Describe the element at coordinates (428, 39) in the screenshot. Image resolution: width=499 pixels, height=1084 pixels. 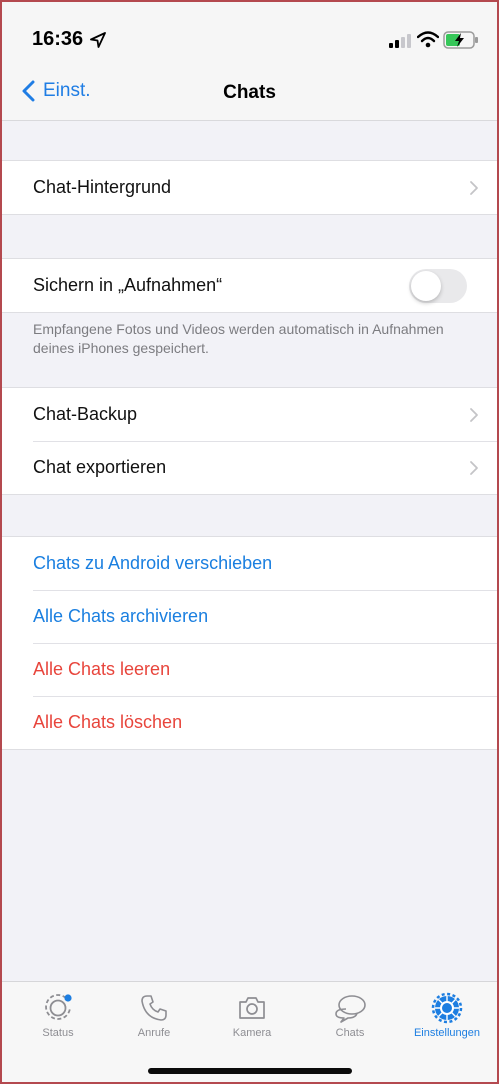
I see `wifi-icon` at that location.